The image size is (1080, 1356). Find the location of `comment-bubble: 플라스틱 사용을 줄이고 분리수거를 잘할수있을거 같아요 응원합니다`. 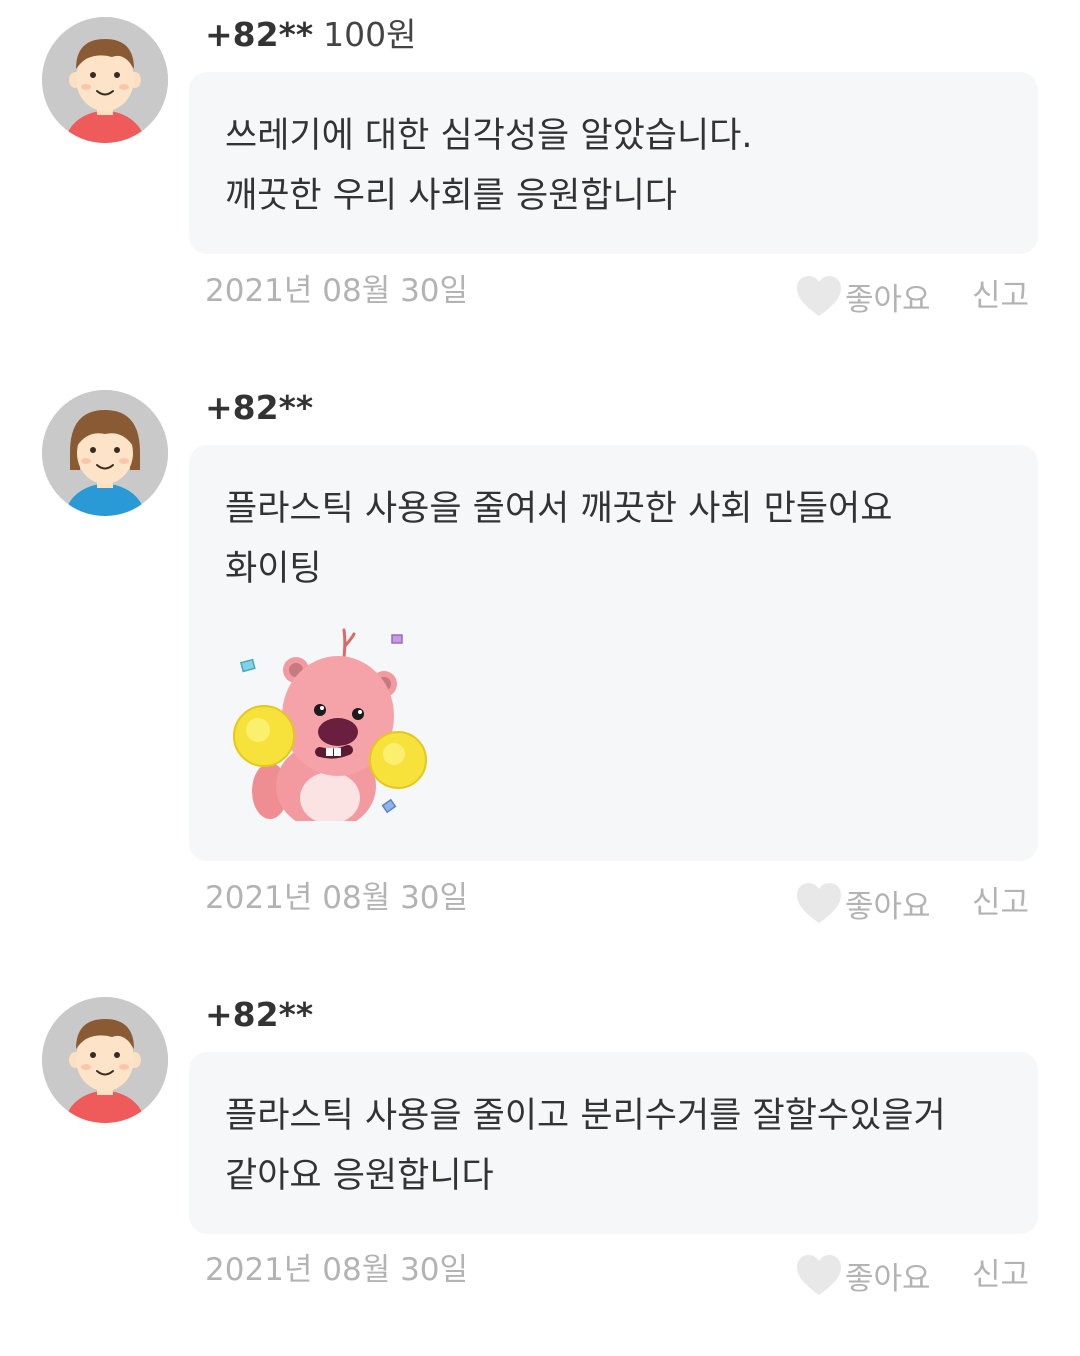

comment-bubble: 플라스틱 사용을 줄이고 분리수거를 잘할수있을거 같아요 응원합니다 is located at coordinates (613, 1143).